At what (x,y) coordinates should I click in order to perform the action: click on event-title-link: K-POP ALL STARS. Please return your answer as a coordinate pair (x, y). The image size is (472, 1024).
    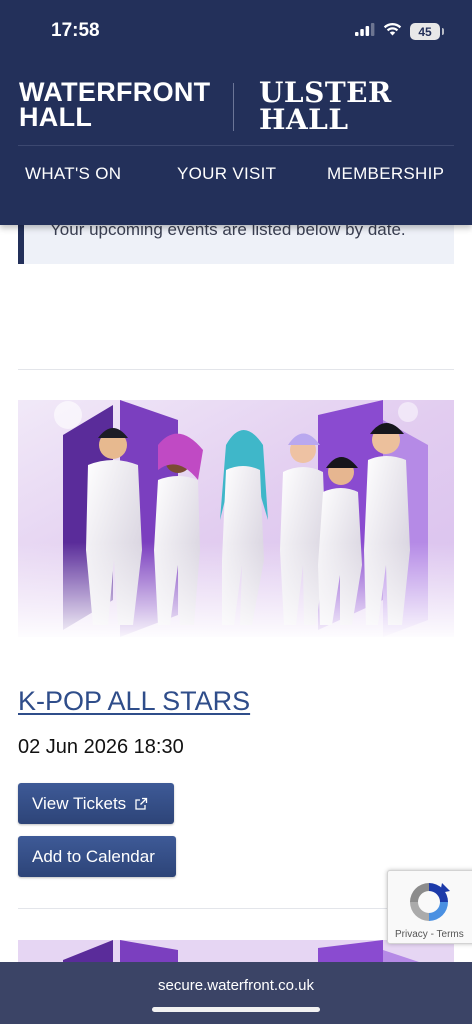
    Looking at the image, I should click on (134, 701).